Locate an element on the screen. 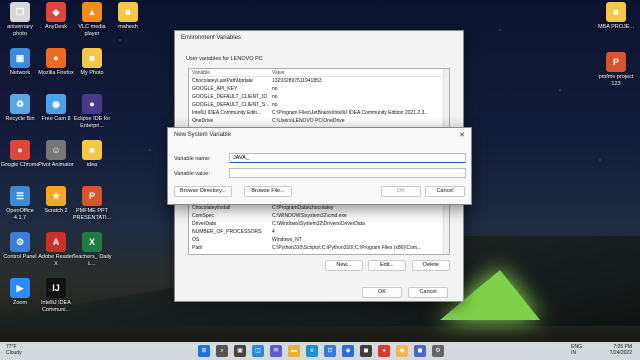  desktop-icon-glyph: ☰ is located at coordinates (20, 196).